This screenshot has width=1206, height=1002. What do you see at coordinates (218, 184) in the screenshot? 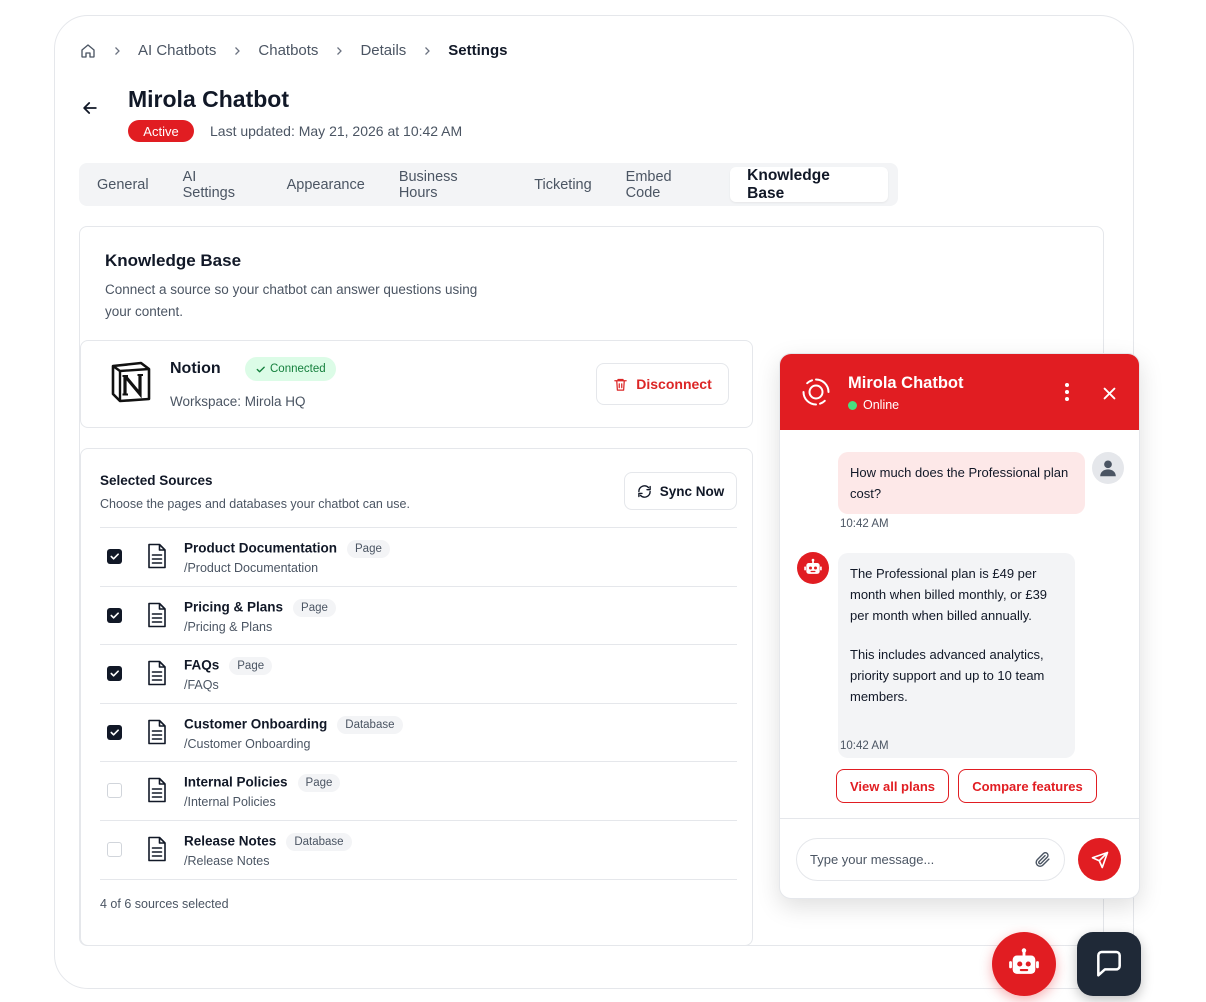
I see `tab-ai-settings: AI Settings` at bounding box center [218, 184].